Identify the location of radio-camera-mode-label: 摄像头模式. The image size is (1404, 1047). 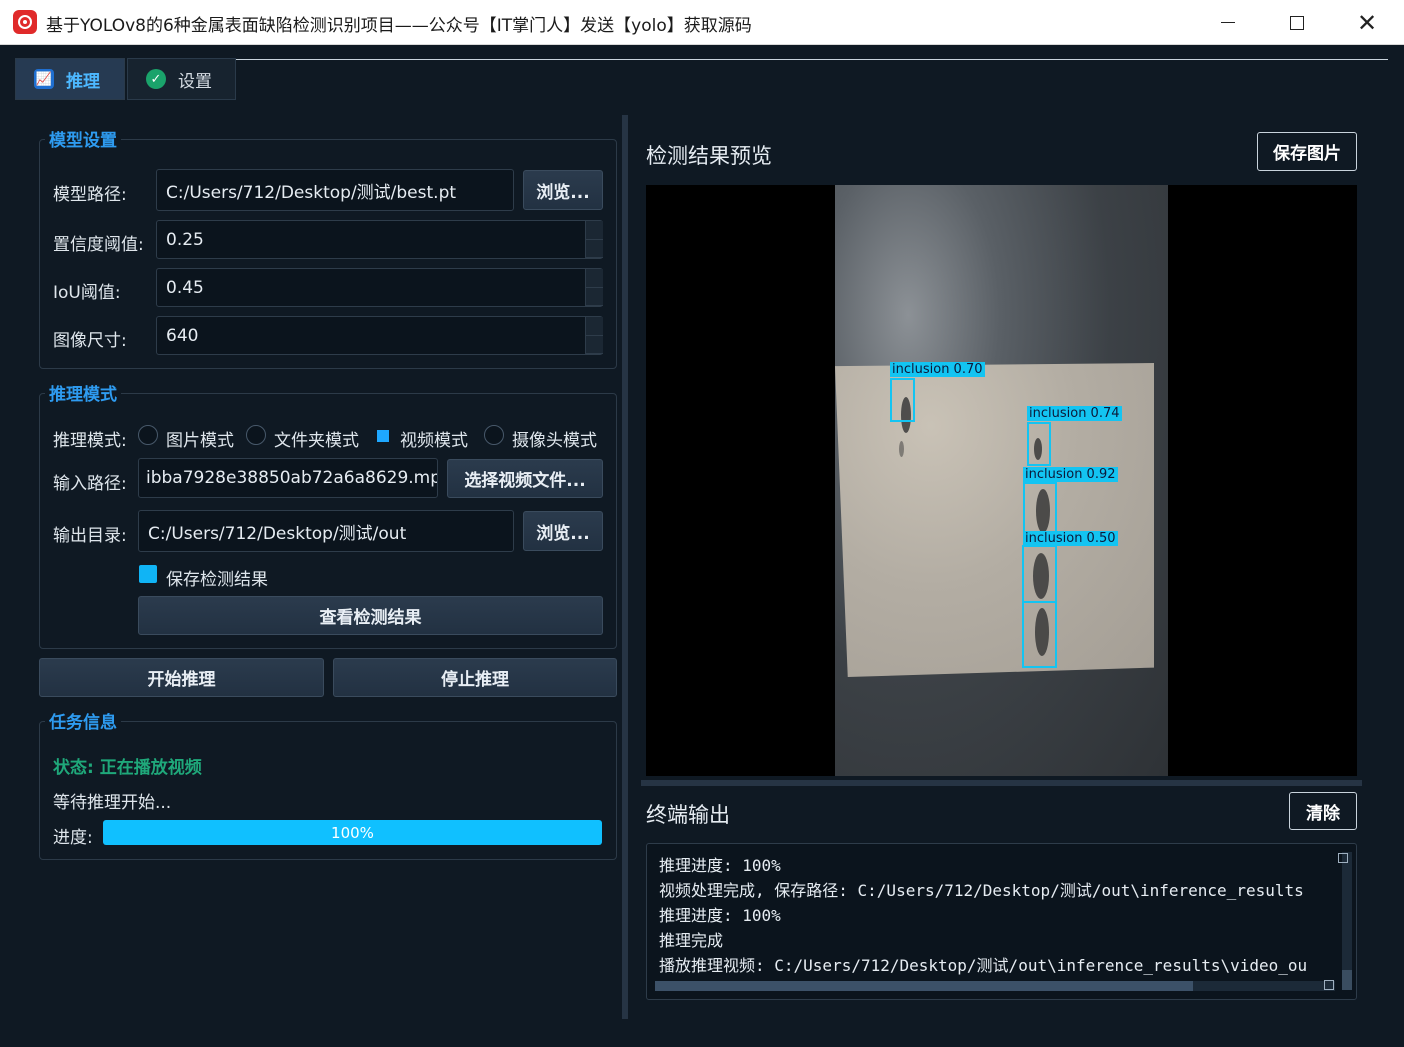
(554, 438).